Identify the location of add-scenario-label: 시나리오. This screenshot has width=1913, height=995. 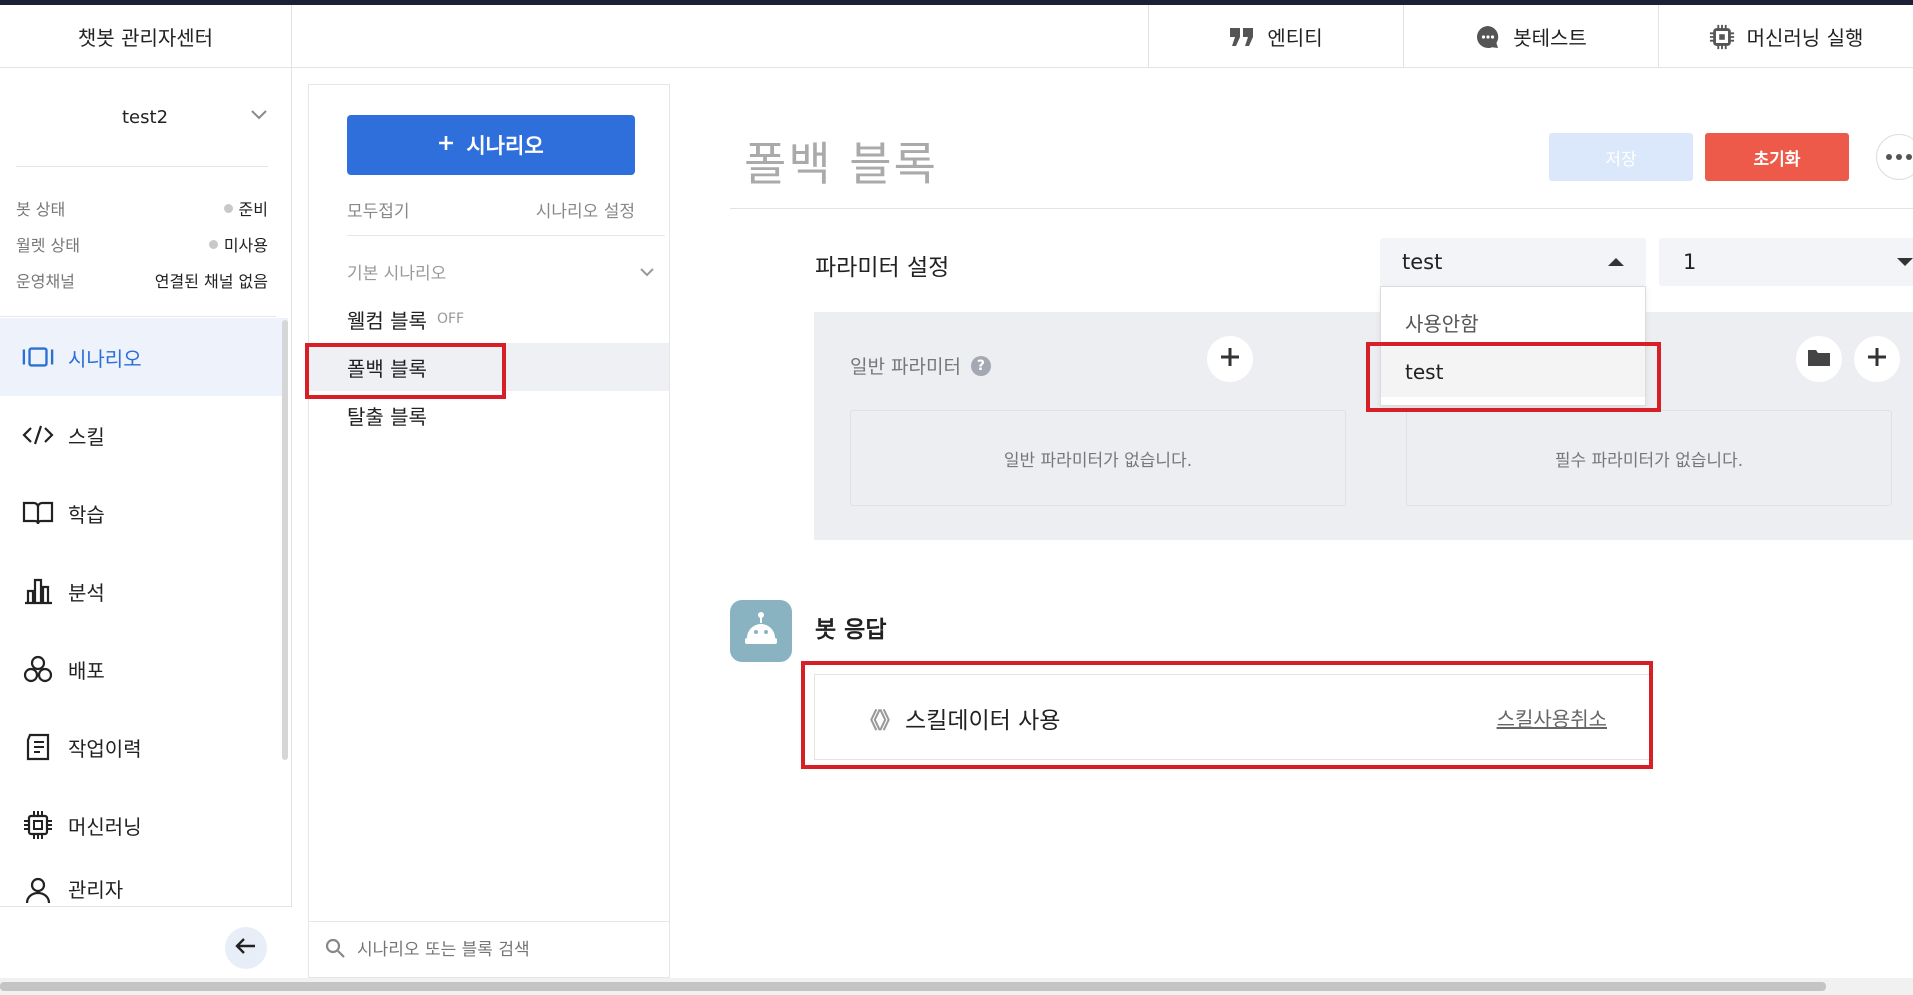
(505, 146).